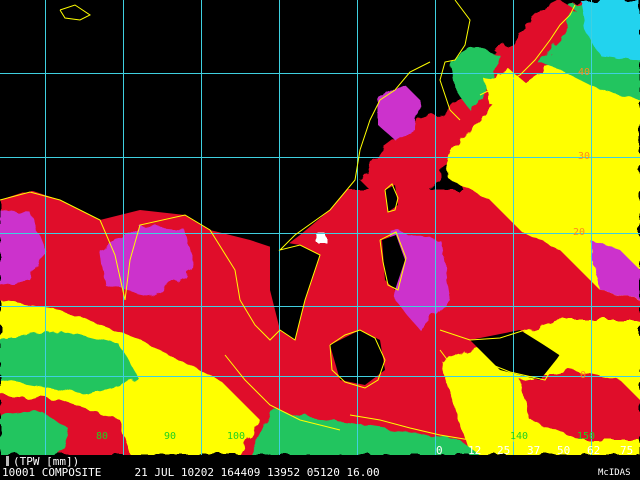 This screenshot has height=480, width=640. I want to click on status-res: 16.00, so click(363, 472).